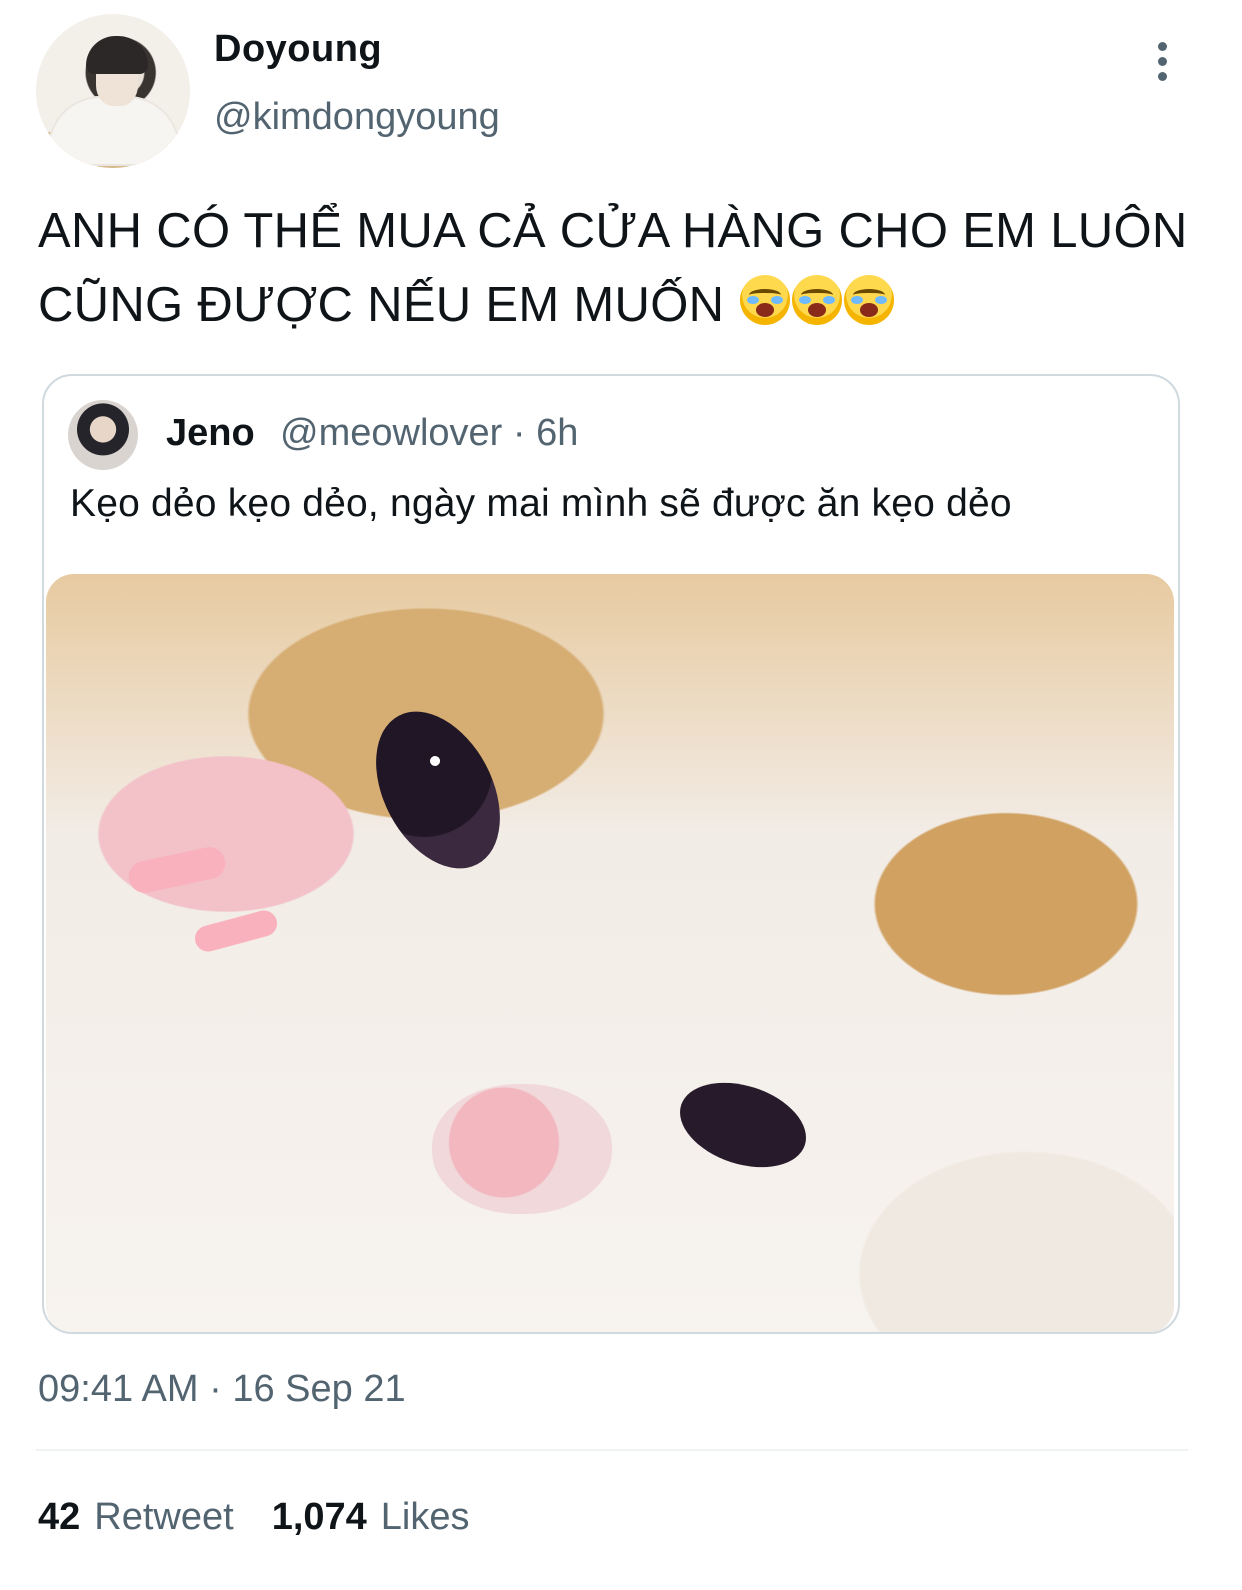 This screenshot has height=1590, width=1242. What do you see at coordinates (357, 117) in the screenshot?
I see `author-handle: @kimdongyoung` at bounding box center [357, 117].